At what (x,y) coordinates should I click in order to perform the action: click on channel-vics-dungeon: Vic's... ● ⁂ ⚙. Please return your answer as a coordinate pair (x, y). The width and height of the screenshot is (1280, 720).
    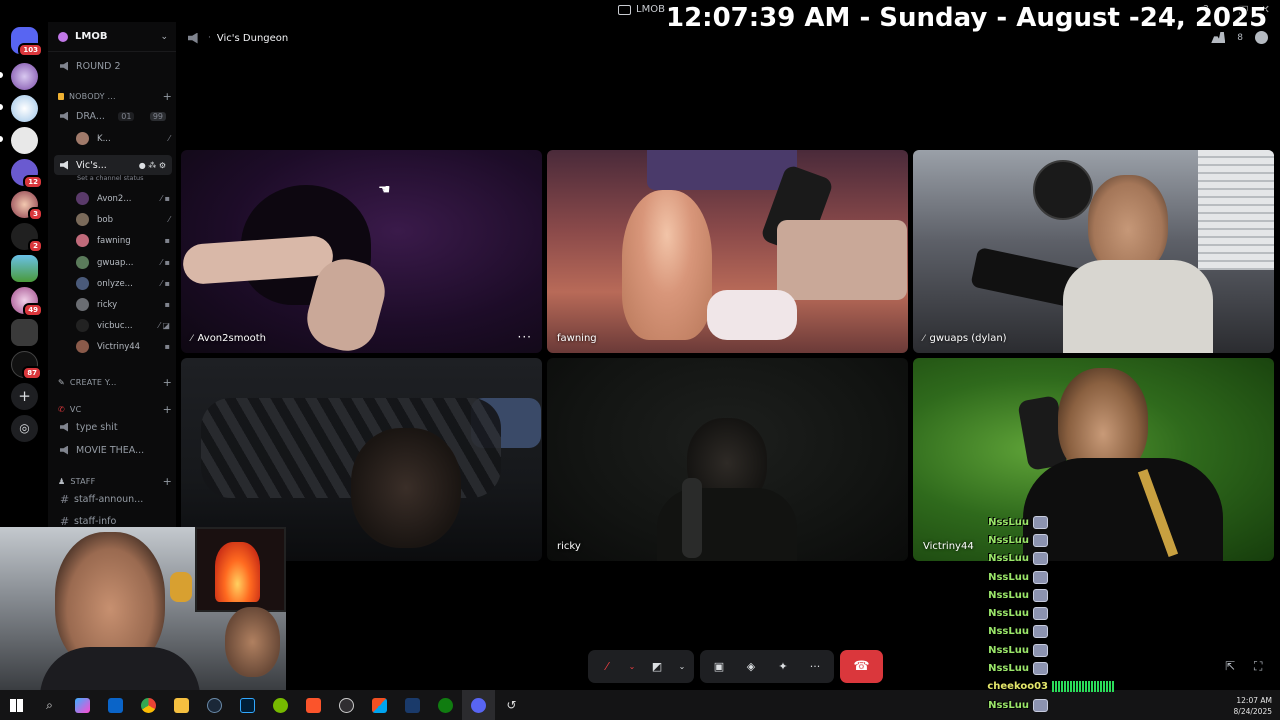
    Looking at the image, I should click on (113, 165).